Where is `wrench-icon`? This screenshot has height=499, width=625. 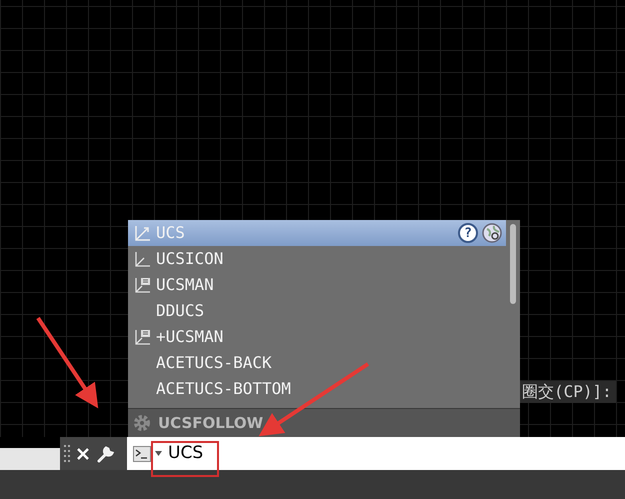
wrench-icon is located at coordinates (106, 454).